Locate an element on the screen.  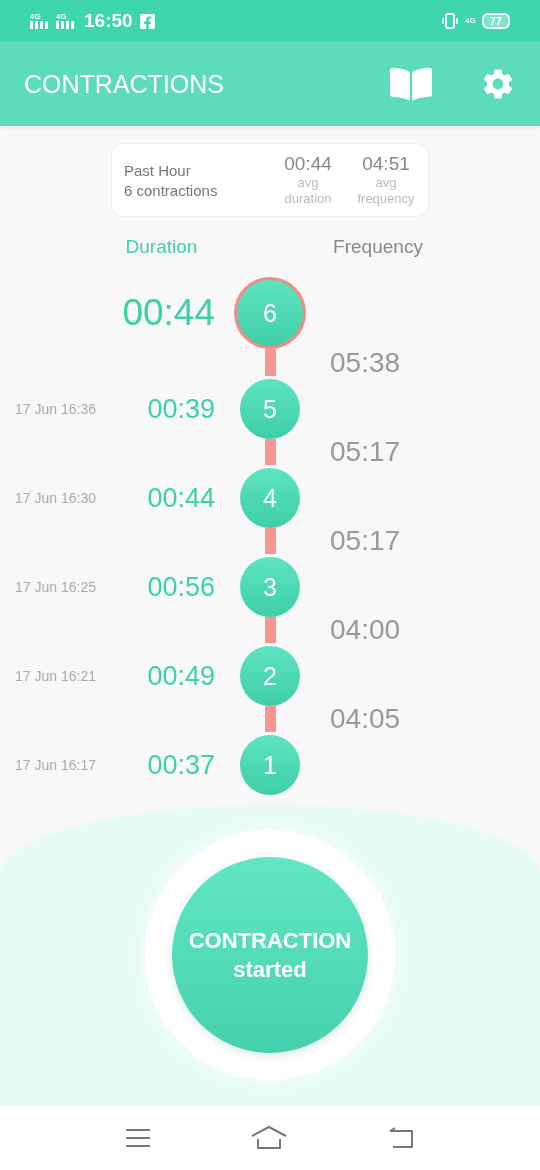
entry-frequency: 05:38 is located at coordinates (365, 362).